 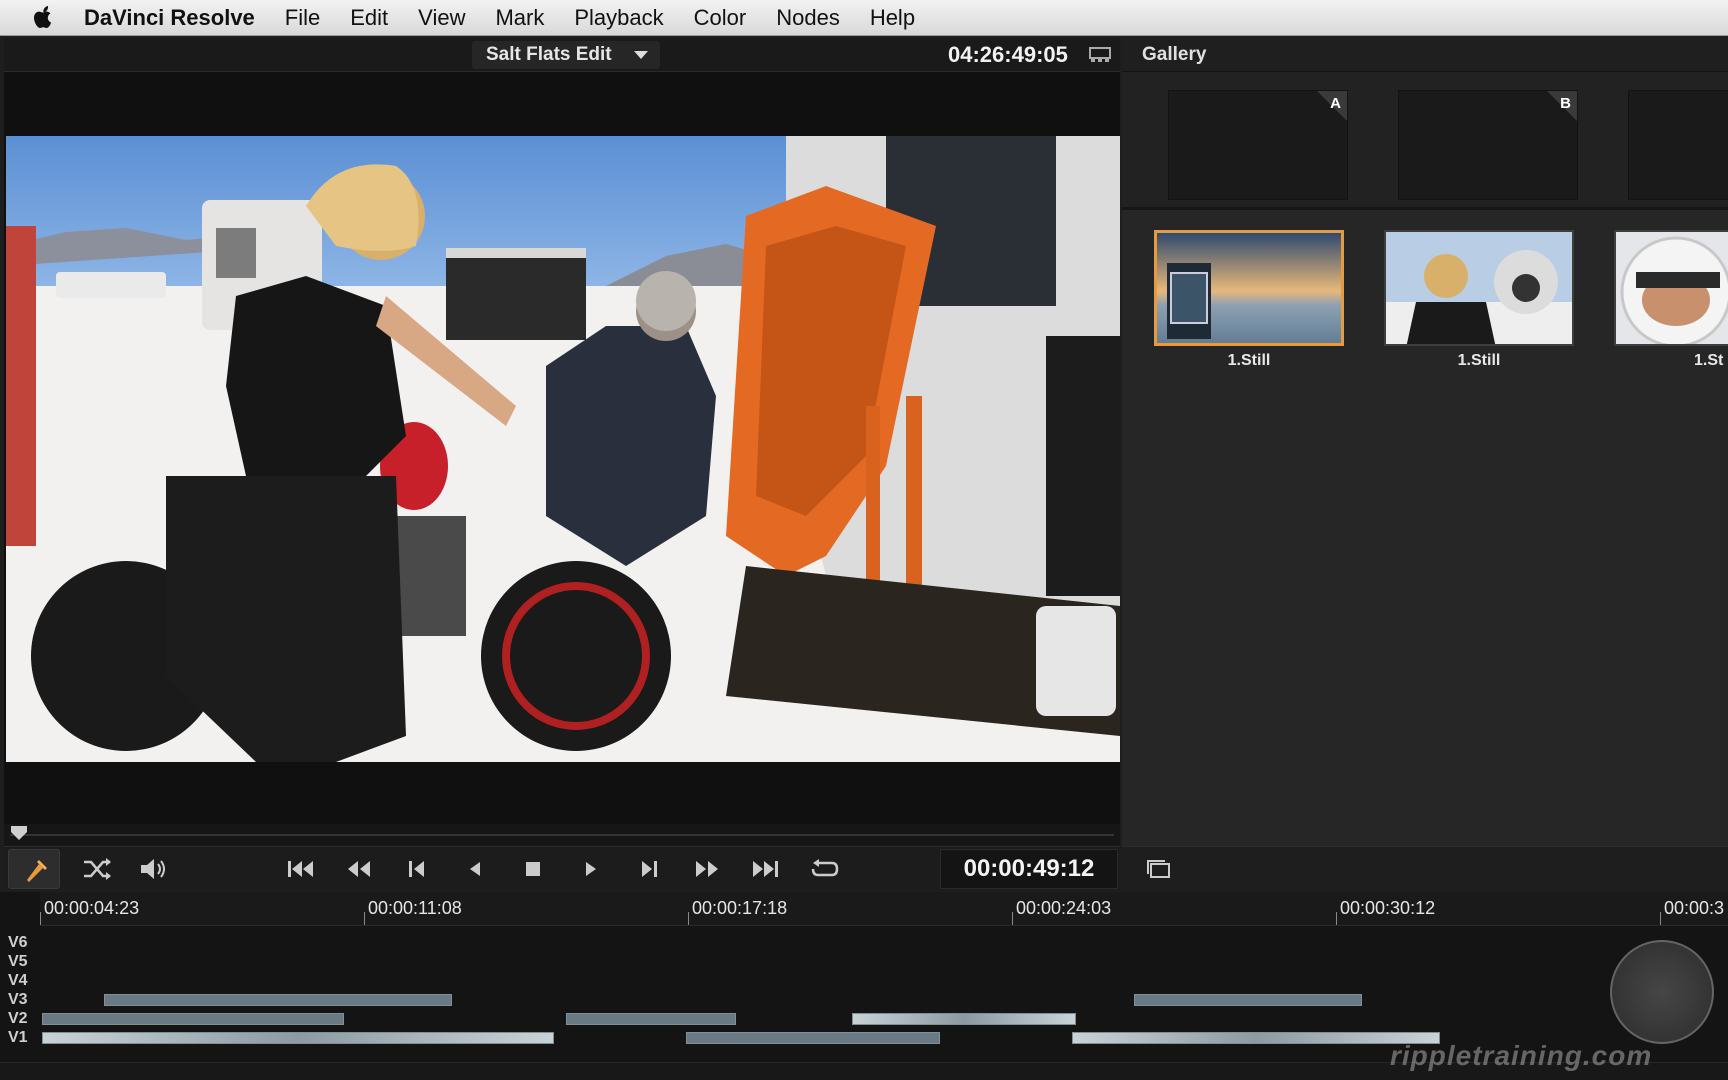 I want to click on transport-controls: 00:00:49:12, so click(x=562, y=868).